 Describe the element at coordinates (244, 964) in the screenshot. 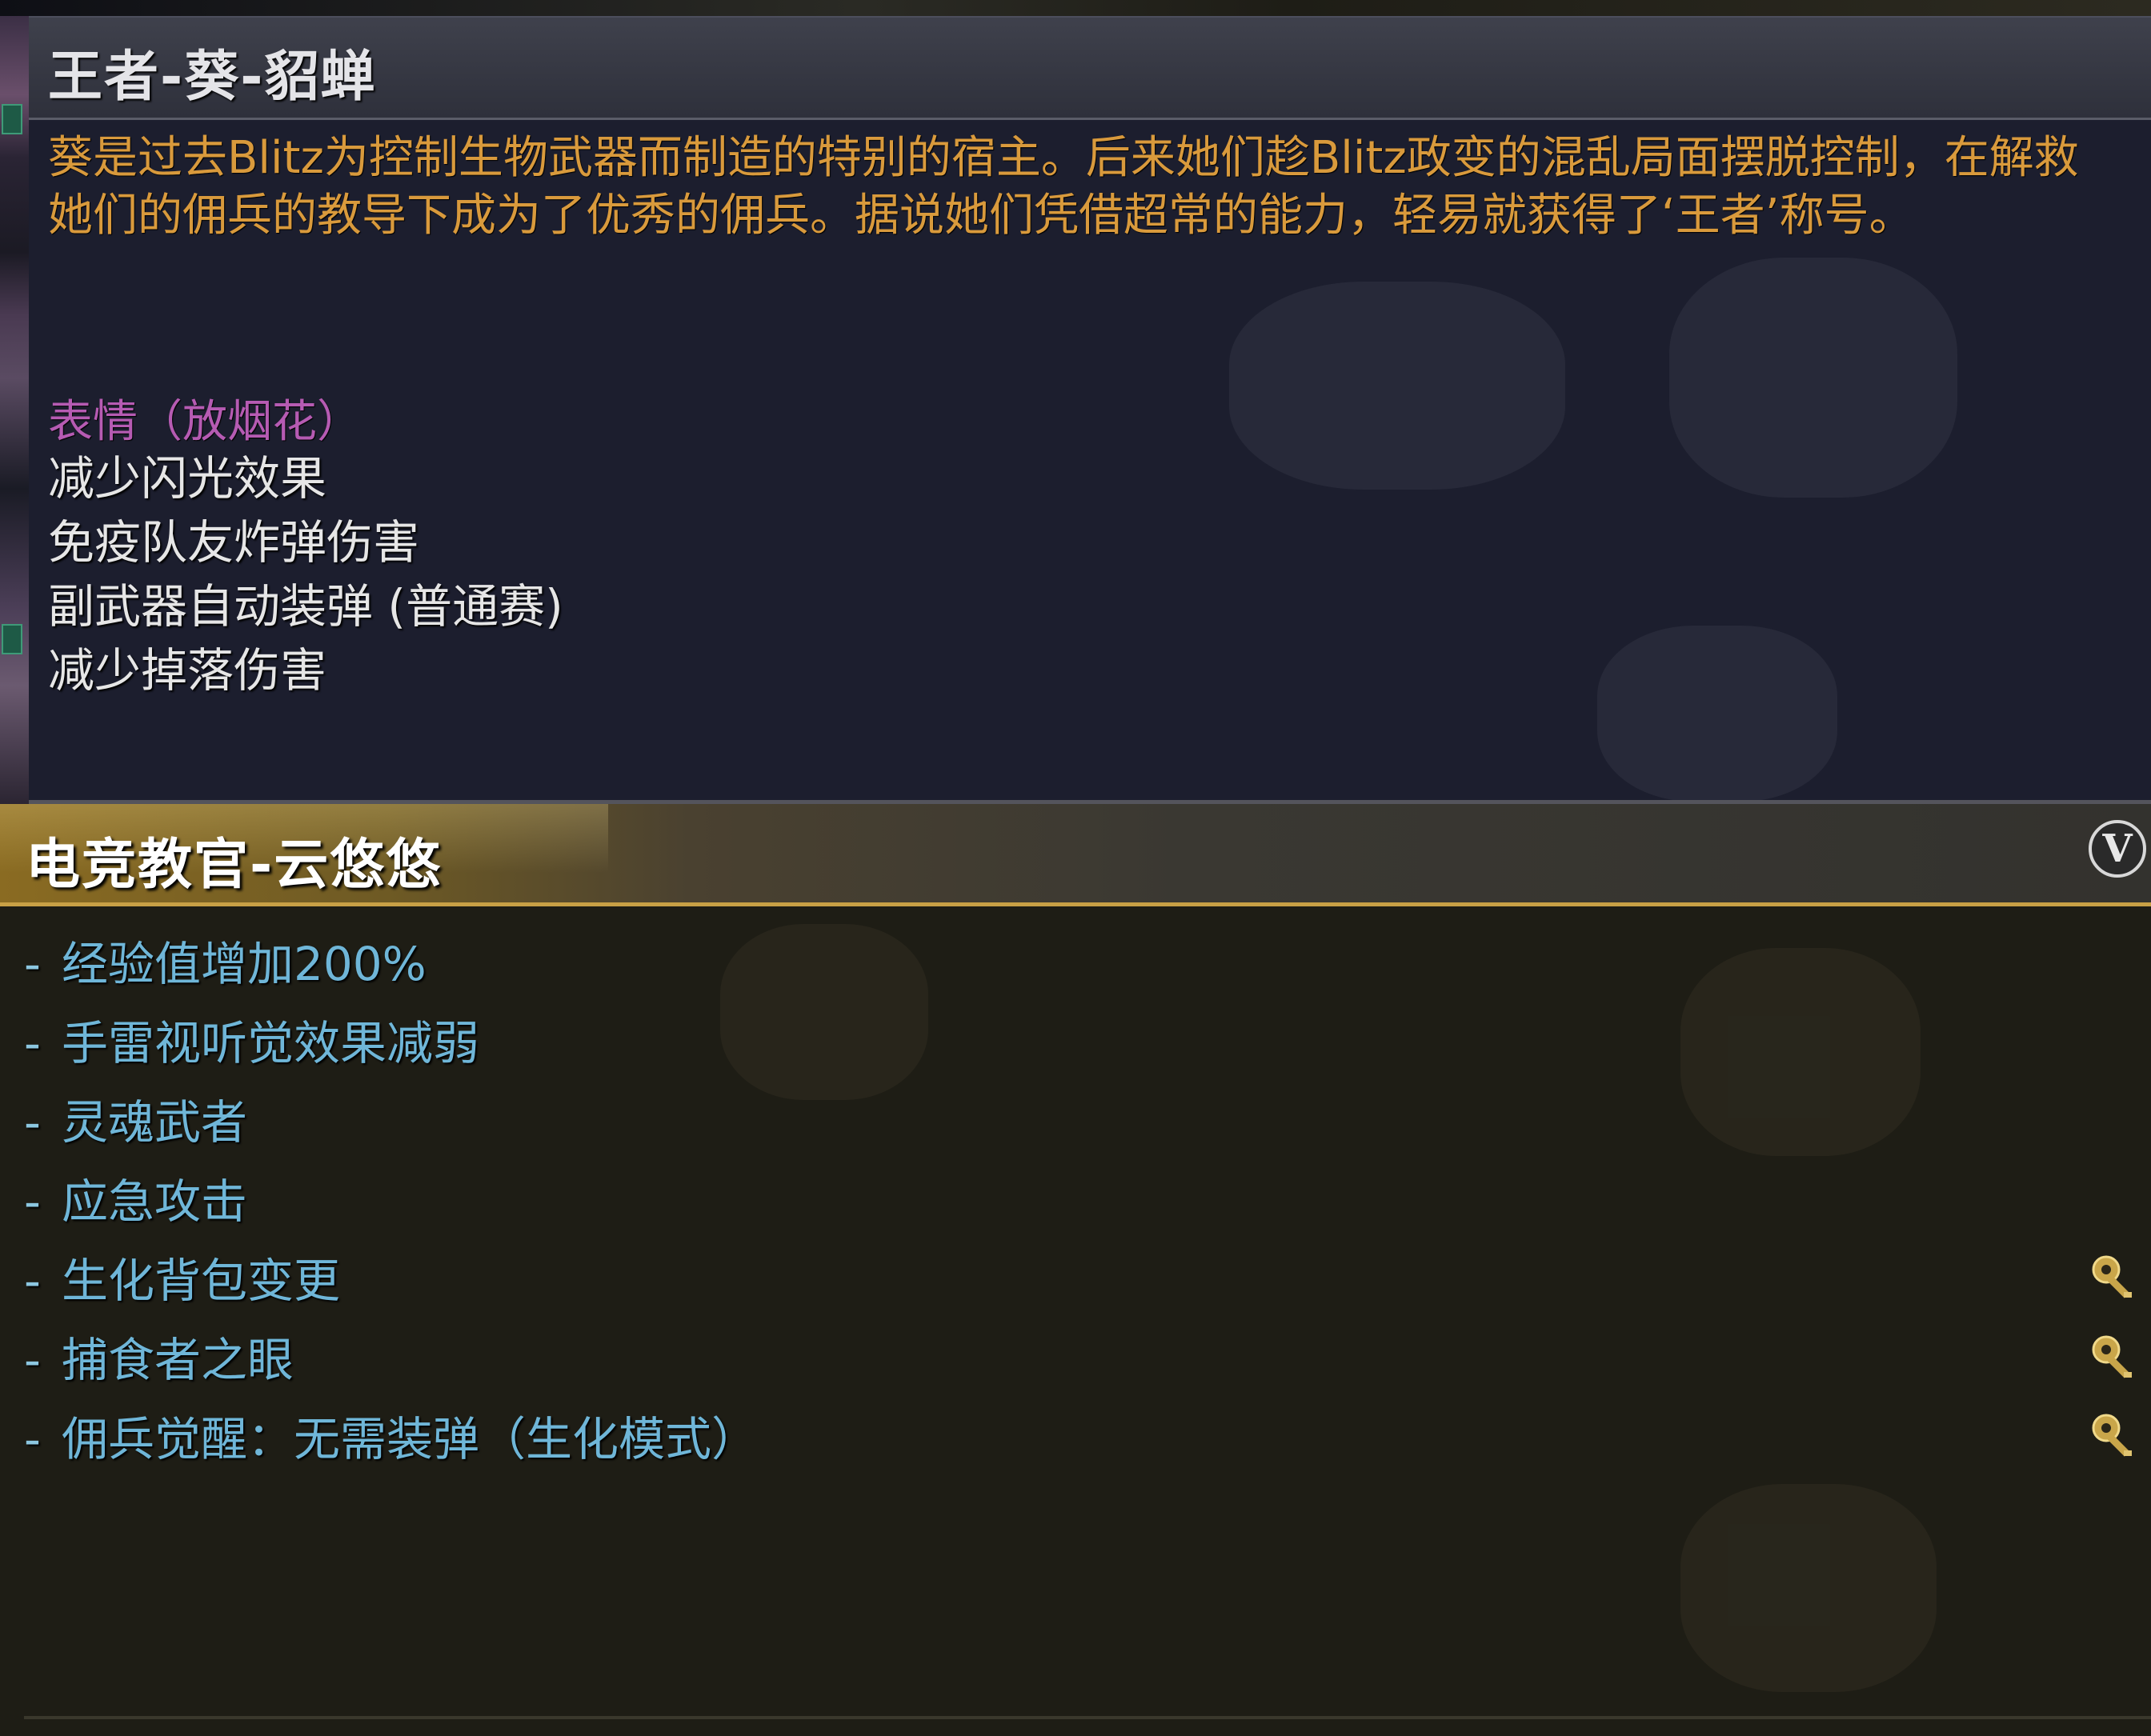

I see `skill-label: 经验值增加200%` at that location.